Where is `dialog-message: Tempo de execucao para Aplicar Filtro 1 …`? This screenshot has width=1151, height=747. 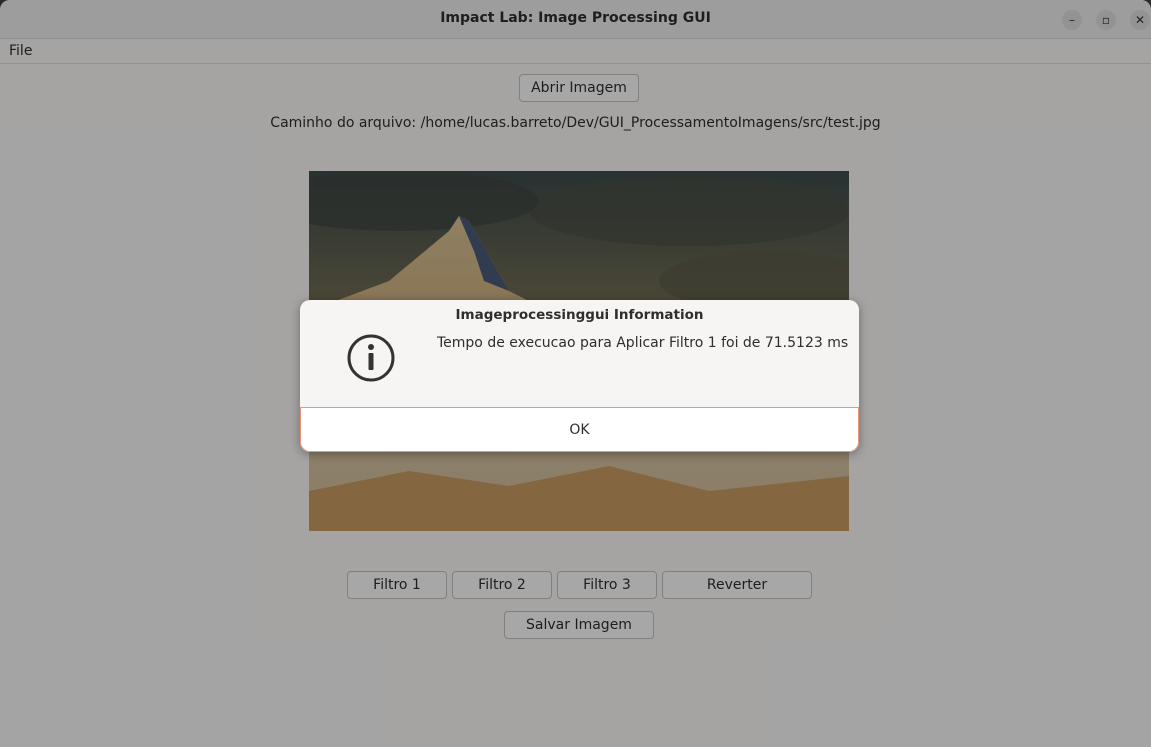 dialog-message: Tempo de execucao para Aplicar Filtro 1 … is located at coordinates (643, 343).